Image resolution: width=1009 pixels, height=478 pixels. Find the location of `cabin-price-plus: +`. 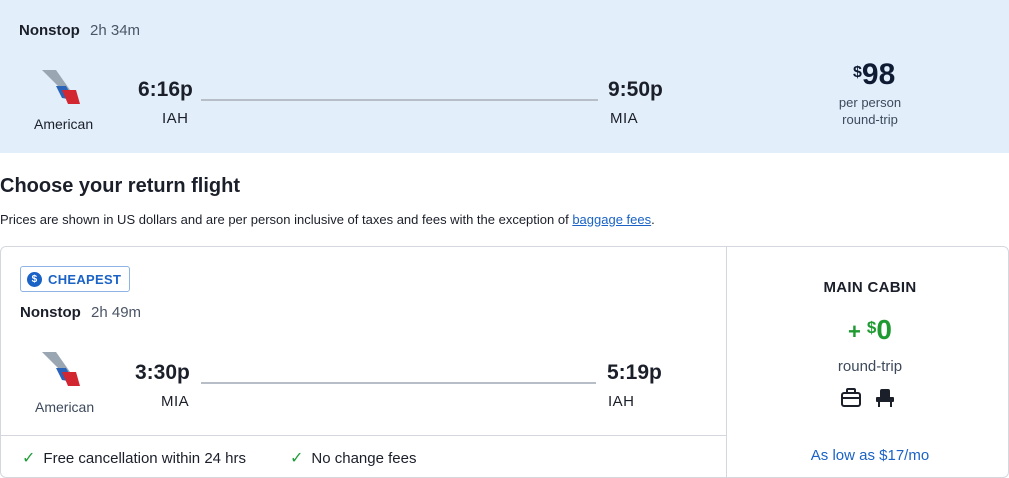

cabin-price-plus: + is located at coordinates (854, 331).